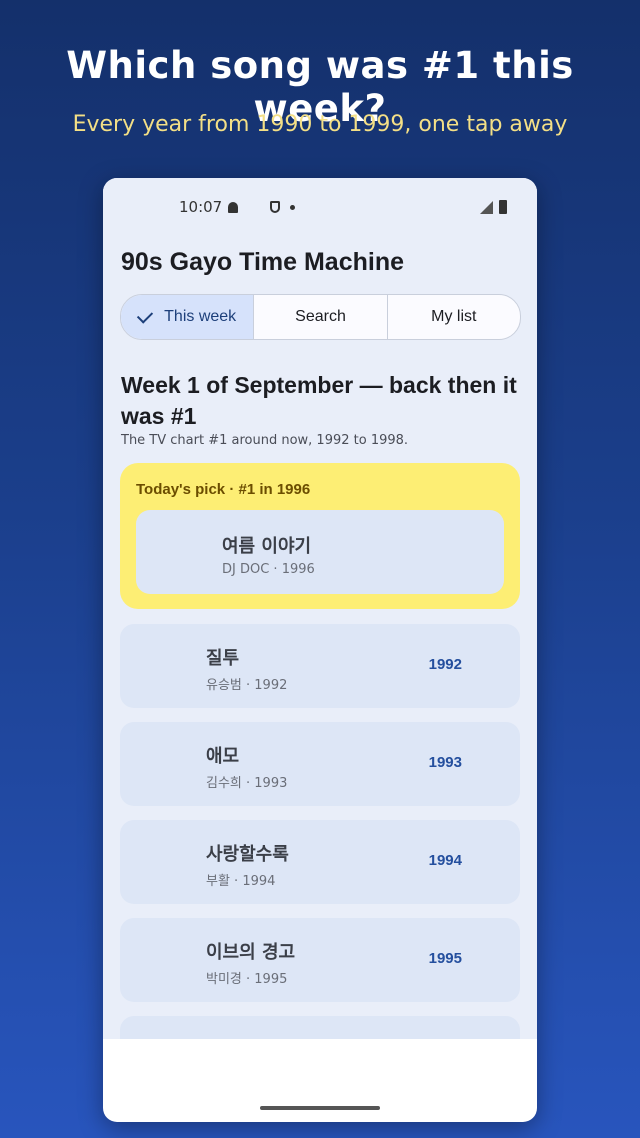 This screenshot has width=640, height=1138. What do you see at coordinates (503, 207) in the screenshot?
I see `battery-icon` at bounding box center [503, 207].